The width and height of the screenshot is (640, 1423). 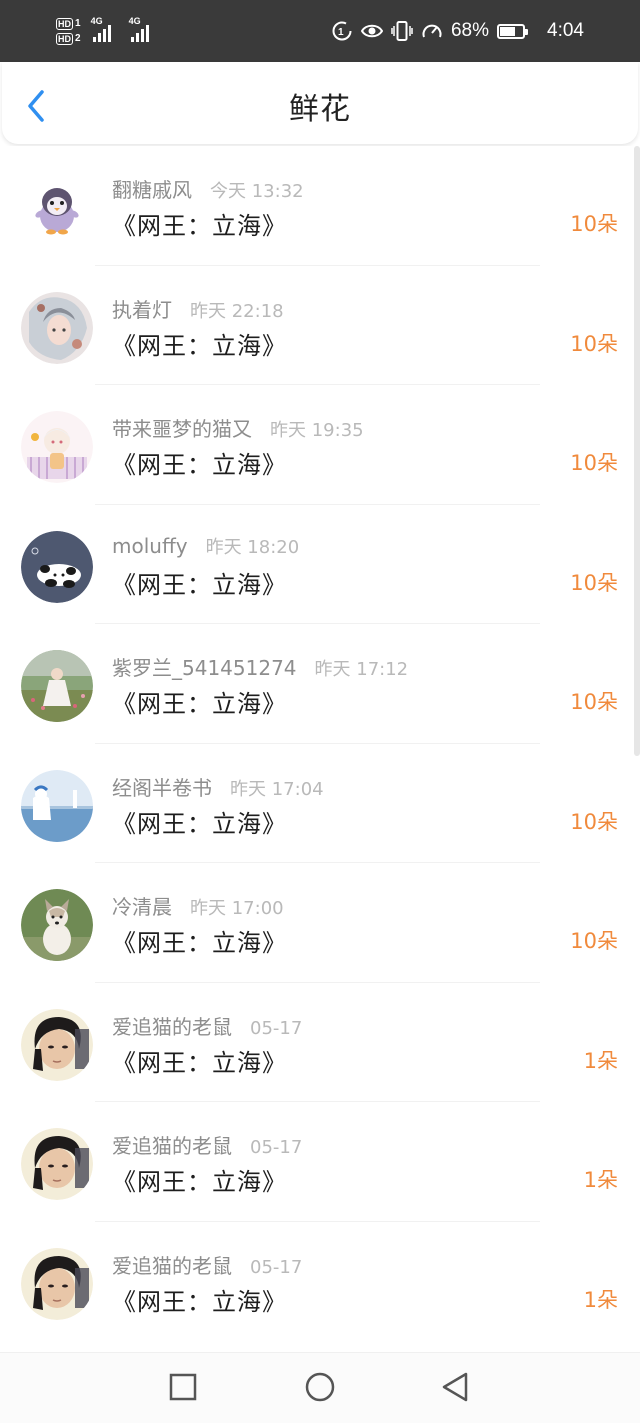 I want to click on speed-icon, so click(x=432, y=31).